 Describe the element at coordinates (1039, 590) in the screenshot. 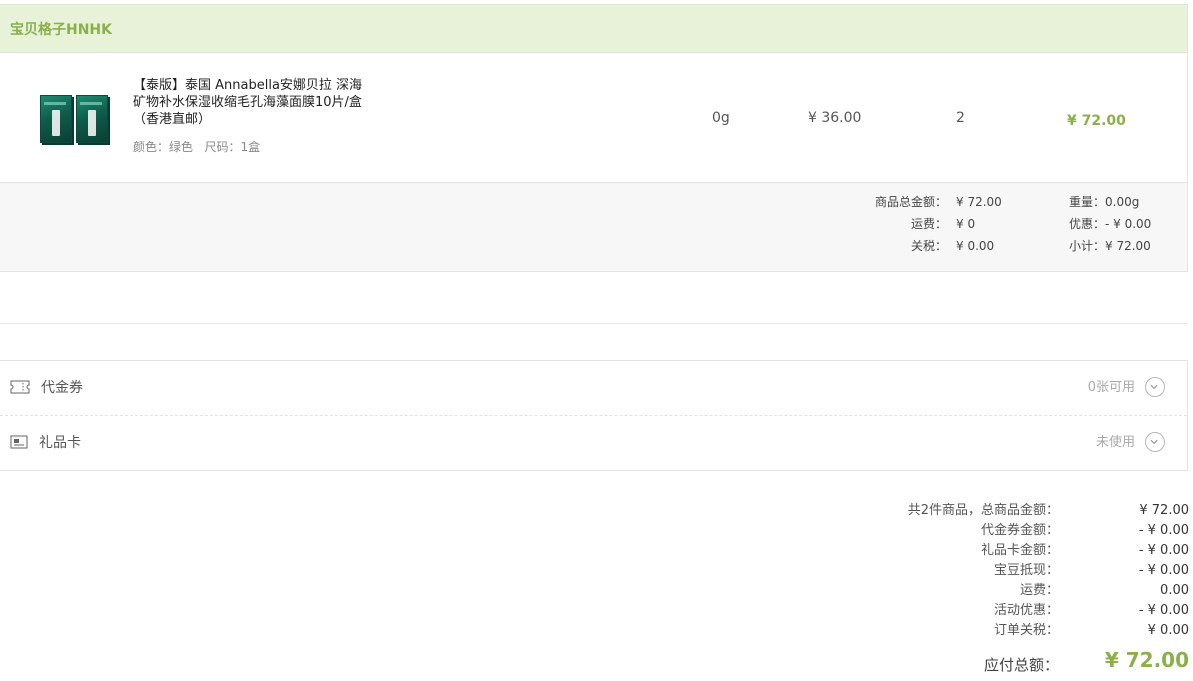

I see `totals-row-label: 运费：` at that location.